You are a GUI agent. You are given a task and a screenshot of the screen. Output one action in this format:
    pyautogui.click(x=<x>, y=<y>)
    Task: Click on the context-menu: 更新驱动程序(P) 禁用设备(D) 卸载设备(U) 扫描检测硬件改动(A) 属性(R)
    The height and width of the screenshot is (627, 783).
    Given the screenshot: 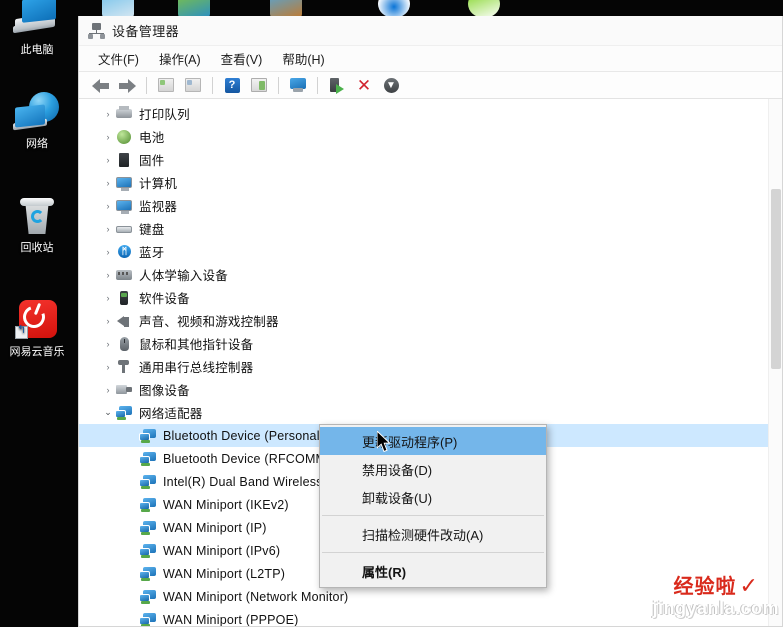 What is the action you would take?
    pyautogui.click(x=433, y=506)
    